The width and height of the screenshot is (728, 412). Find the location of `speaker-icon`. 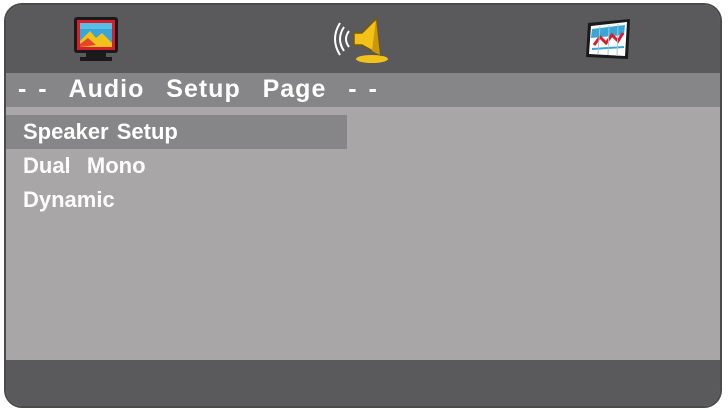

speaker-icon is located at coordinates (362, 39).